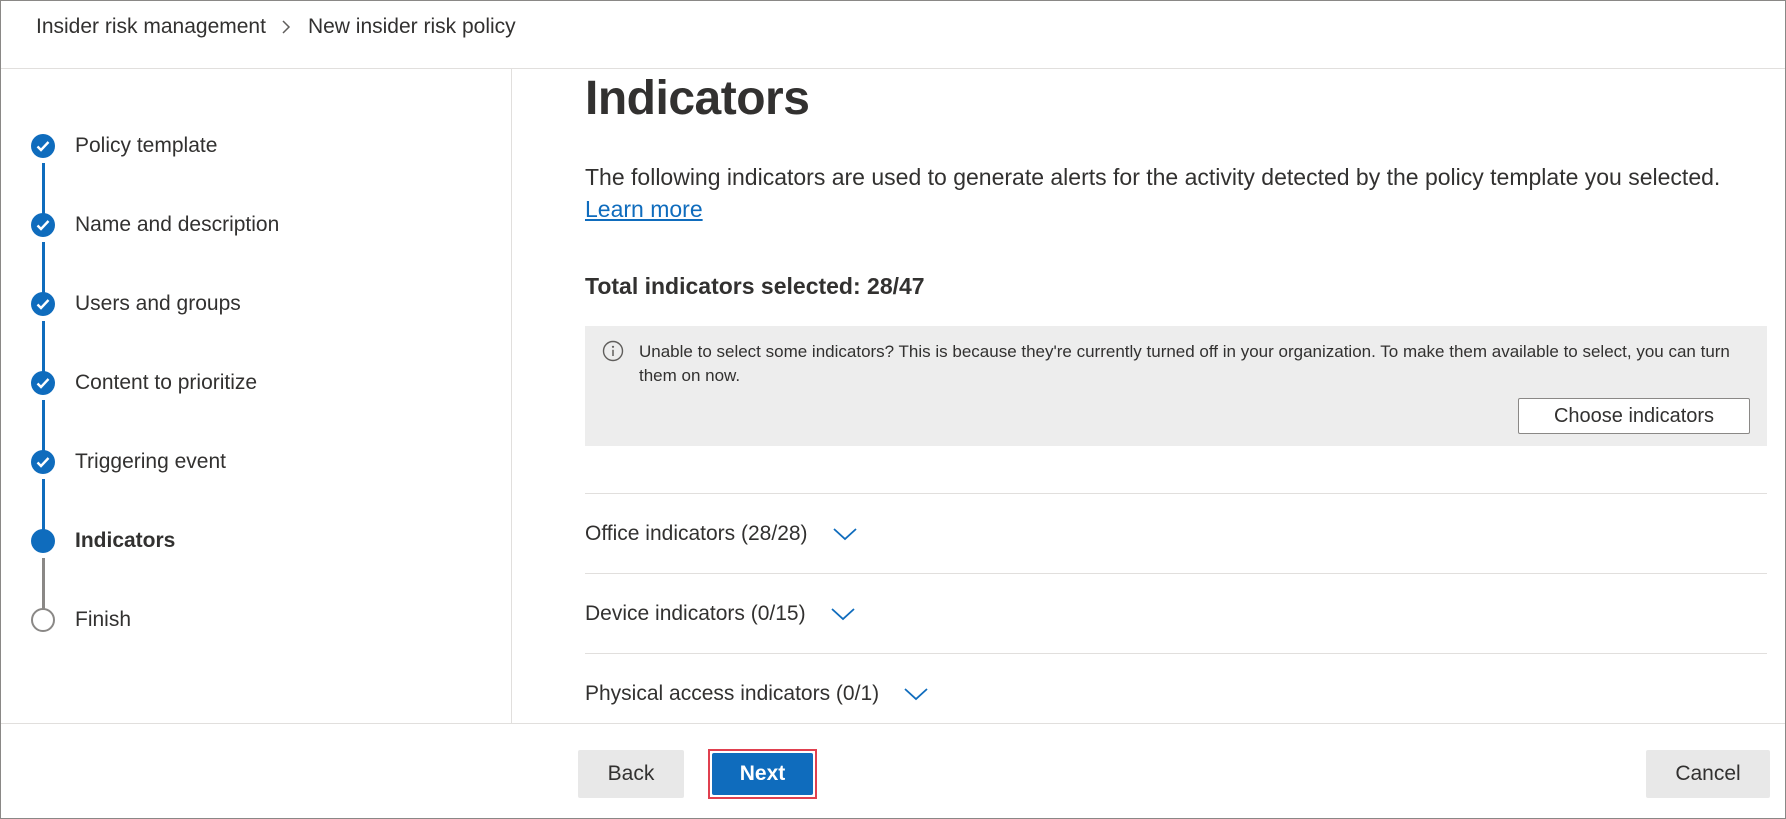 This screenshot has width=1786, height=819. What do you see at coordinates (1634, 416) in the screenshot?
I see `choose-indicators-button: Choose indicators` at bounding box center [1634, 416].